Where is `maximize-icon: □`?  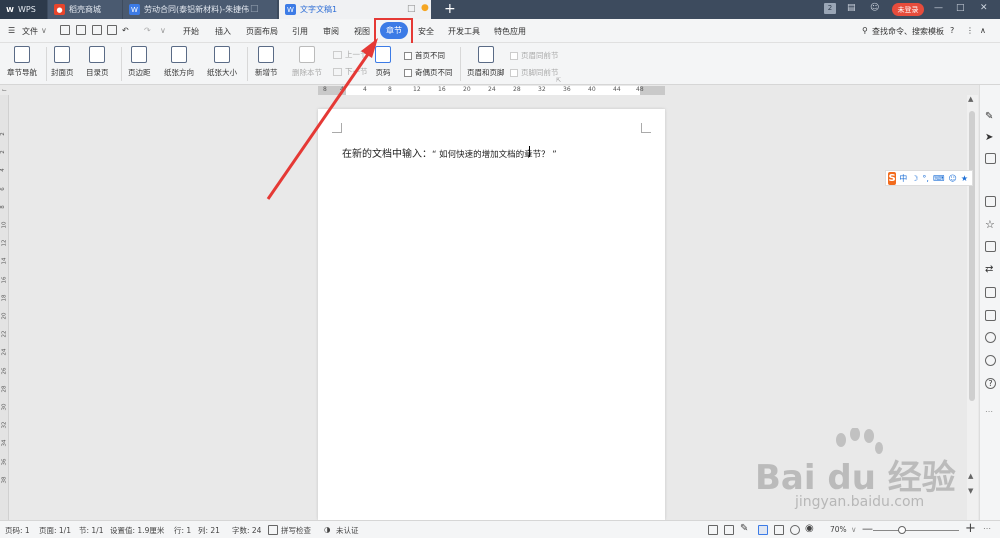 maximize-icon: □ is located at coordinates (960, 8).